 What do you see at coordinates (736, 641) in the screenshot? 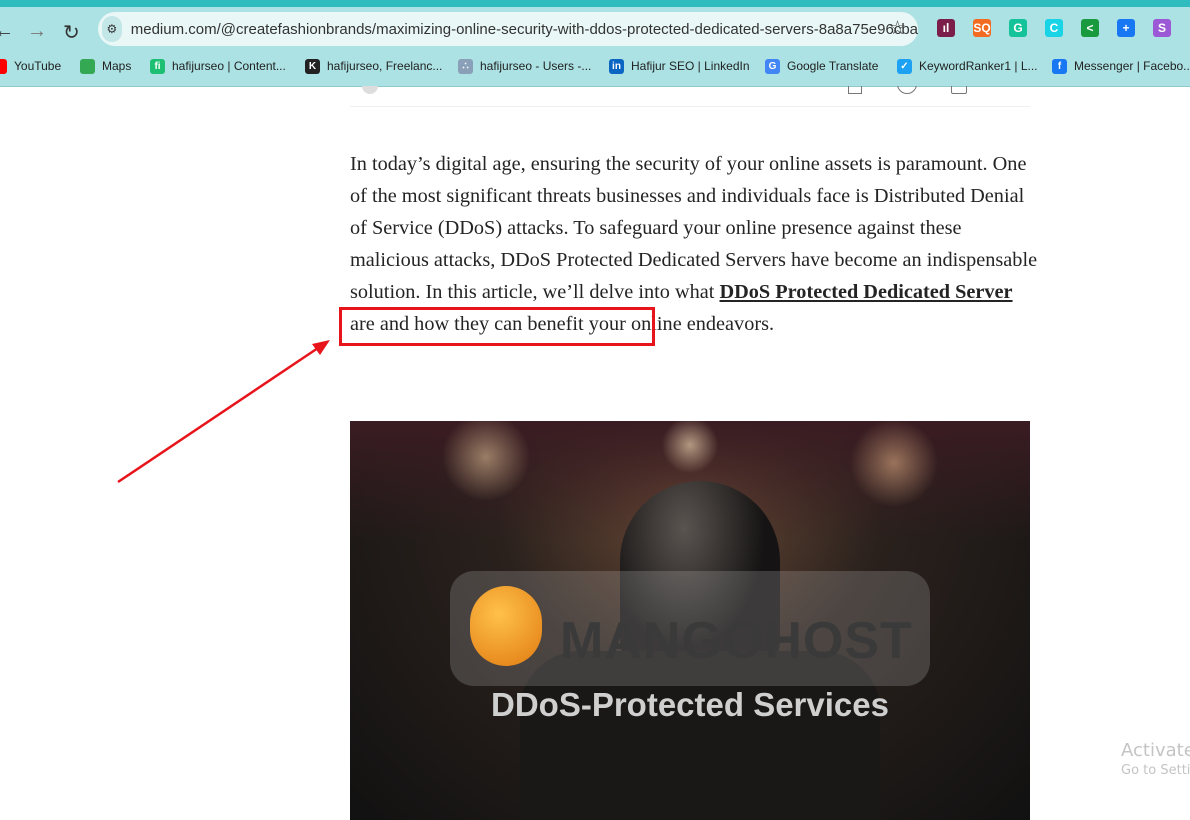
I see `image-brand: MANGOHOST` at bounding box center [736, 641].